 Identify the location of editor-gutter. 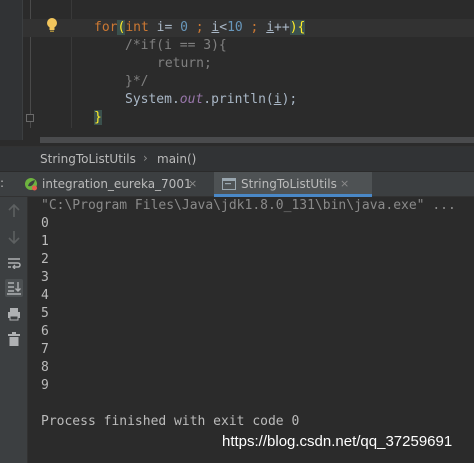
(11, 70).